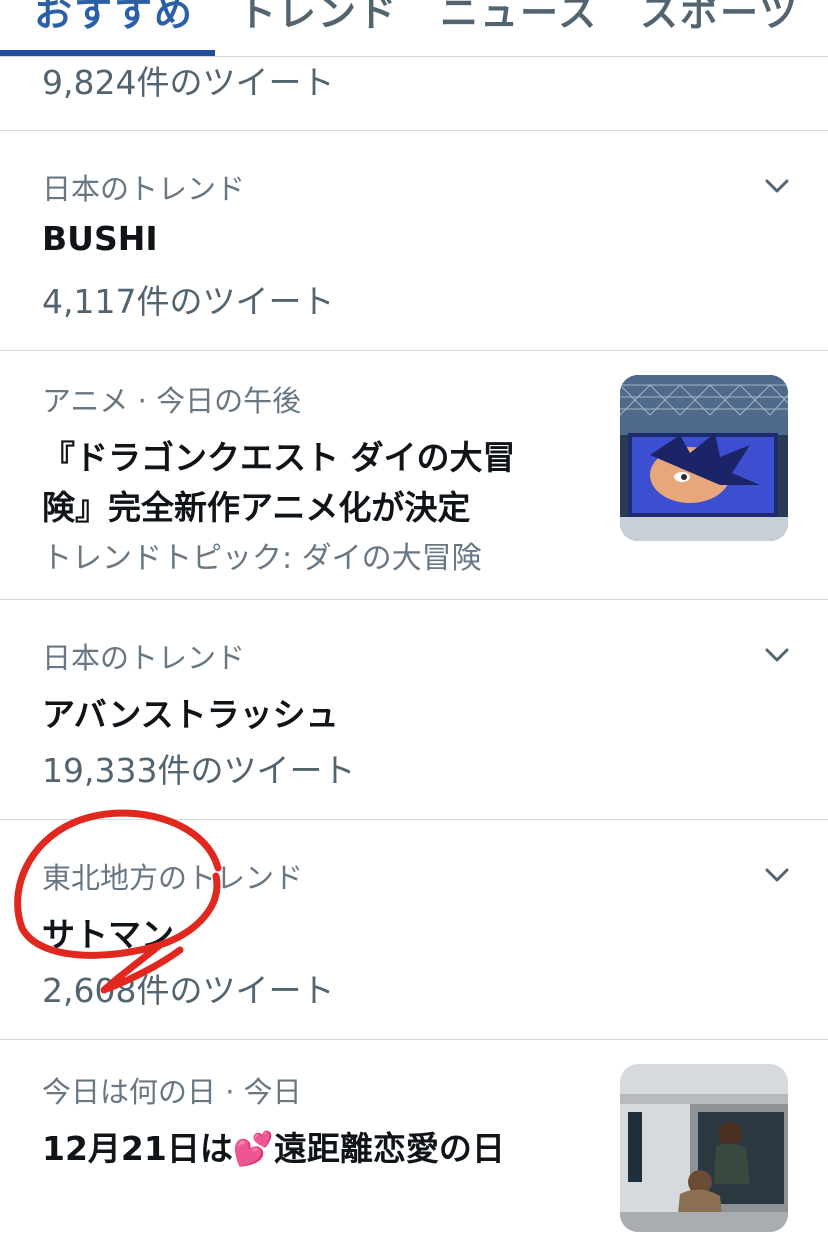 This screenshot has width=828, height=1250. What do you see at coordinates (188, 82) in the screenshot?
I see `tweet-count: 9,824件のツイート` at bounding box center [188, 82].